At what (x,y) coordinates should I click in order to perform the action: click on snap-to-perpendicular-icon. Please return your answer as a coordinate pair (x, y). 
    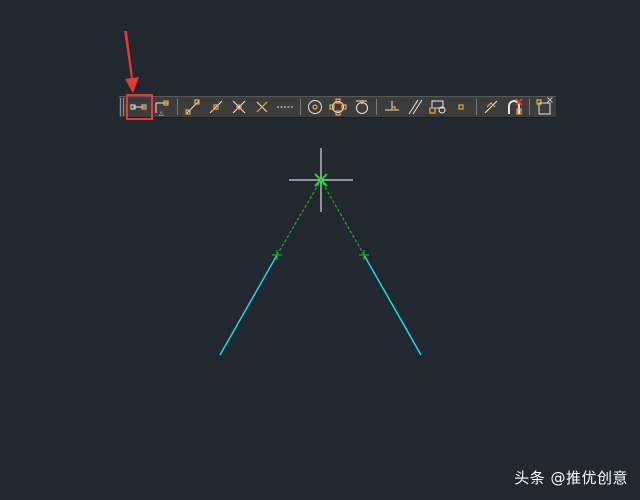
    Looking at the image, I should click on (391, 106).